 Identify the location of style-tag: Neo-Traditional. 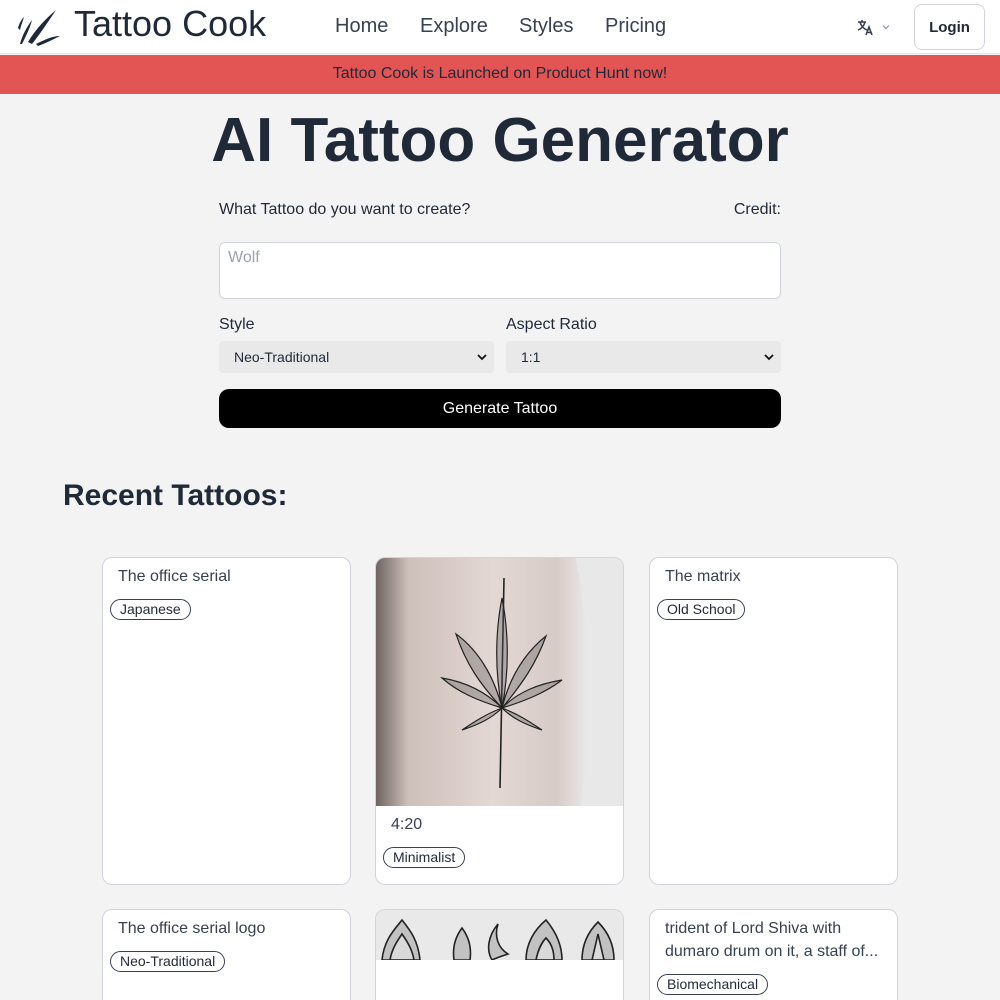
(168, 961).